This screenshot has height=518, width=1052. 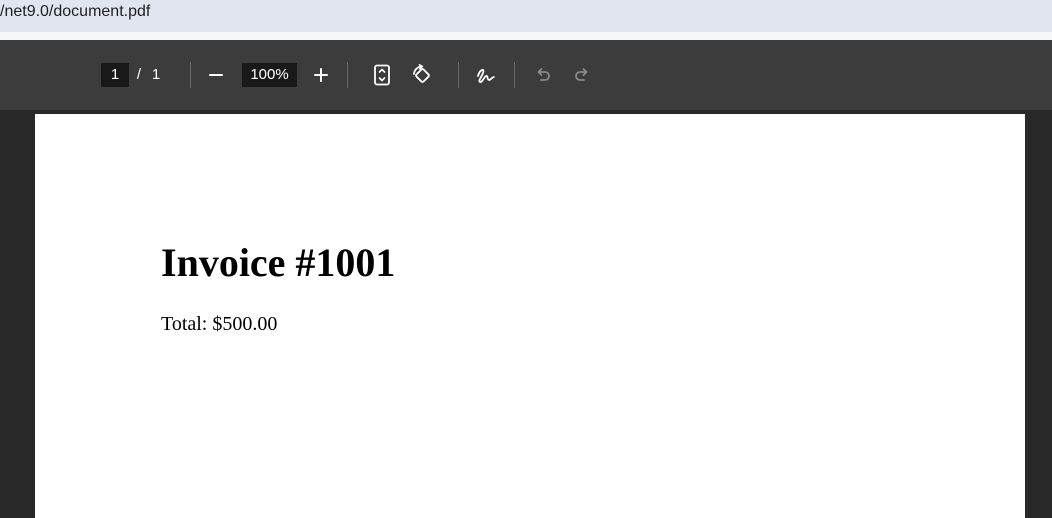 I want to click on fit-to-page-icon, so click(x=382, y=75).